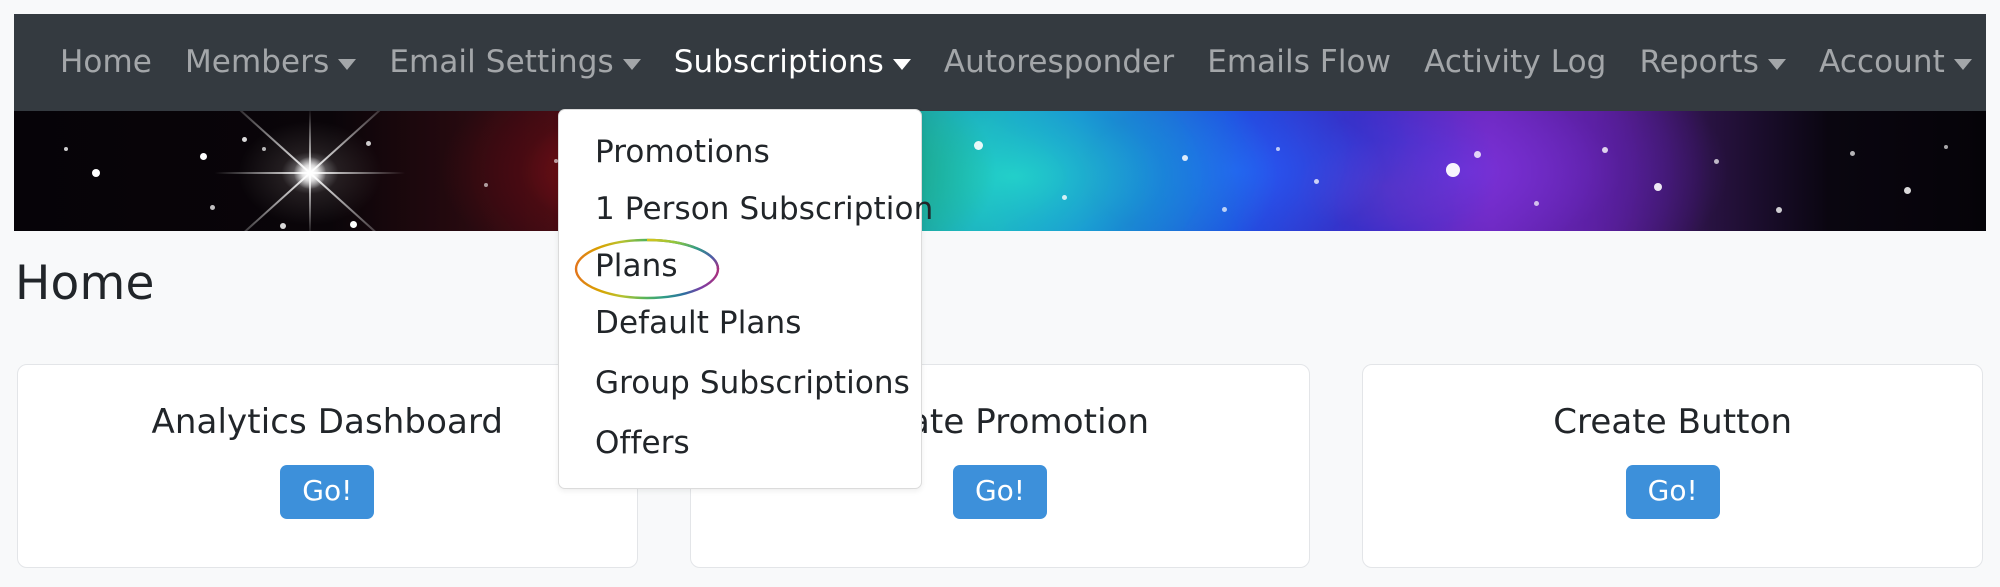 Image resolution: width=2000 pixels, height=587 pixels. Describe the element at coordinates (746, 209) in the screenshot. I see `dropdown-item-1-person-subscription: 1 Person Subscription` at that location.